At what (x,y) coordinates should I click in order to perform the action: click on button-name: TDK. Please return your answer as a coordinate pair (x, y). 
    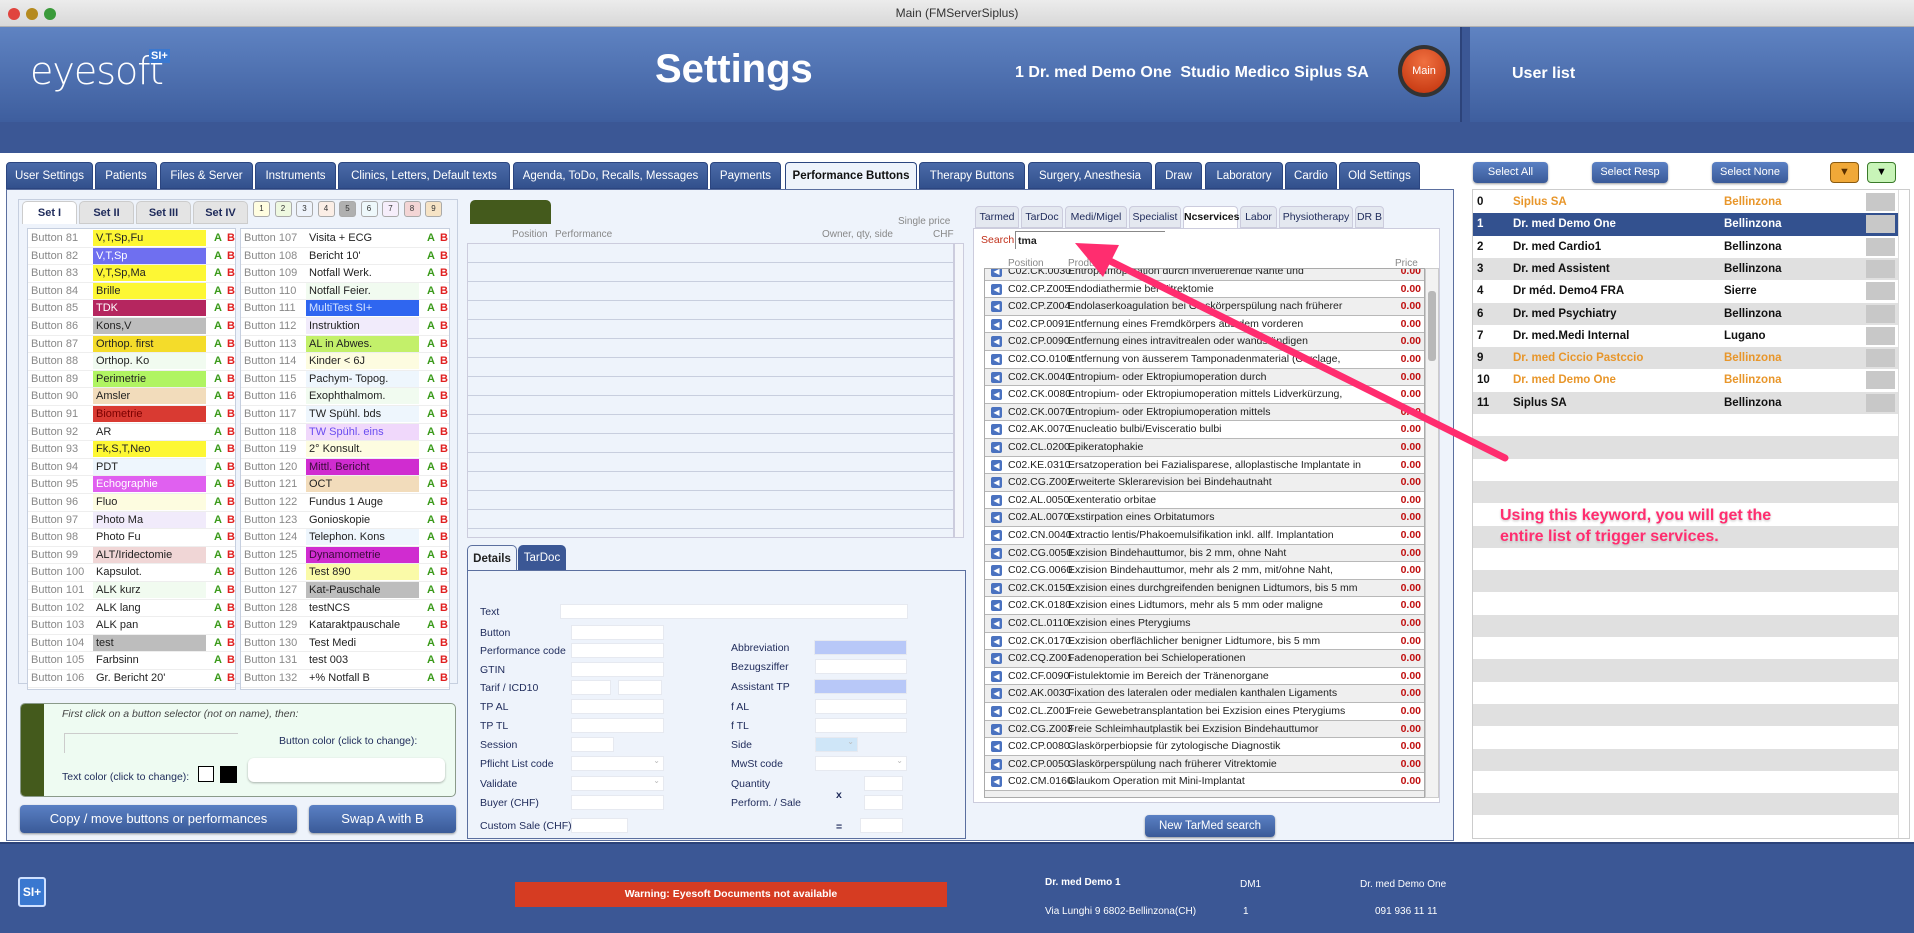
    Looking at the image, I should click on (149, 308).